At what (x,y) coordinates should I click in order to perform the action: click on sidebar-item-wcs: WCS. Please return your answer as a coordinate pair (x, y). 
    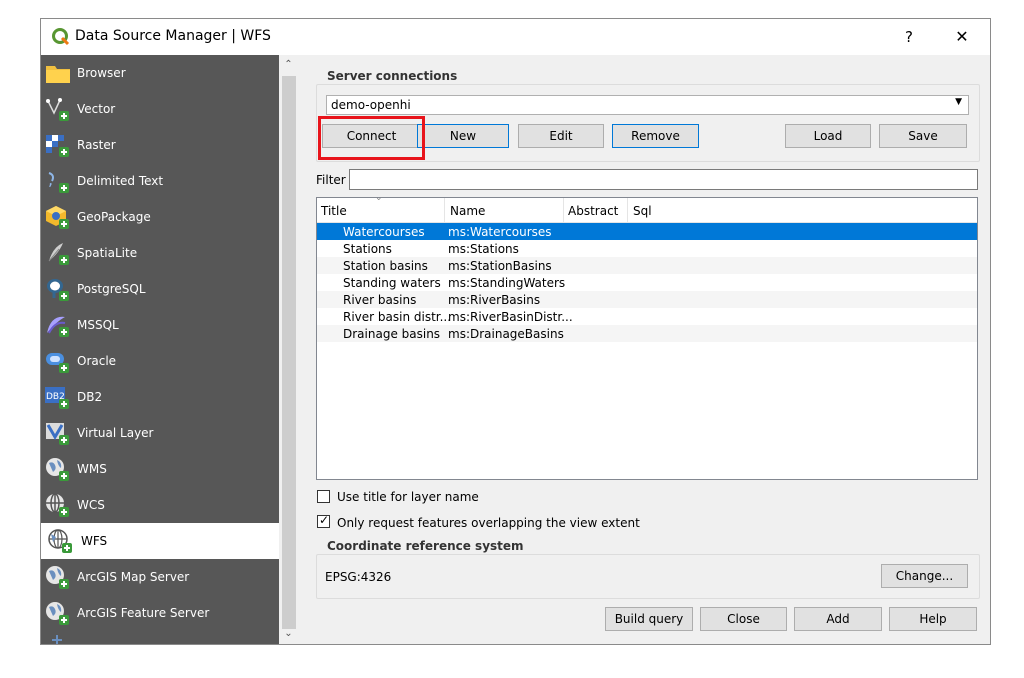
    Looking at the image, I should click on (160, 505).